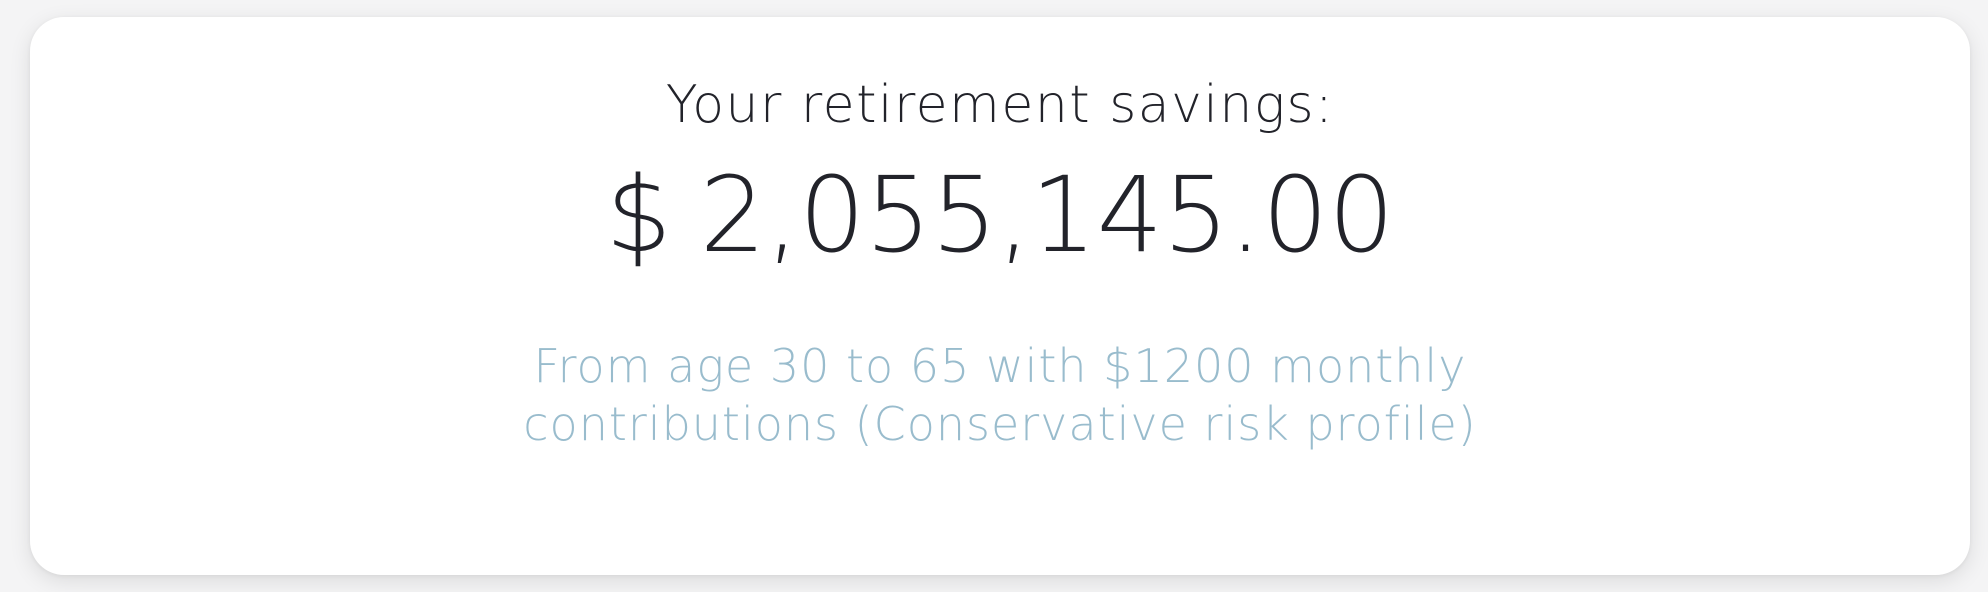  I want to click on result-heading: Your retirement savings:, so click(1000, 105).